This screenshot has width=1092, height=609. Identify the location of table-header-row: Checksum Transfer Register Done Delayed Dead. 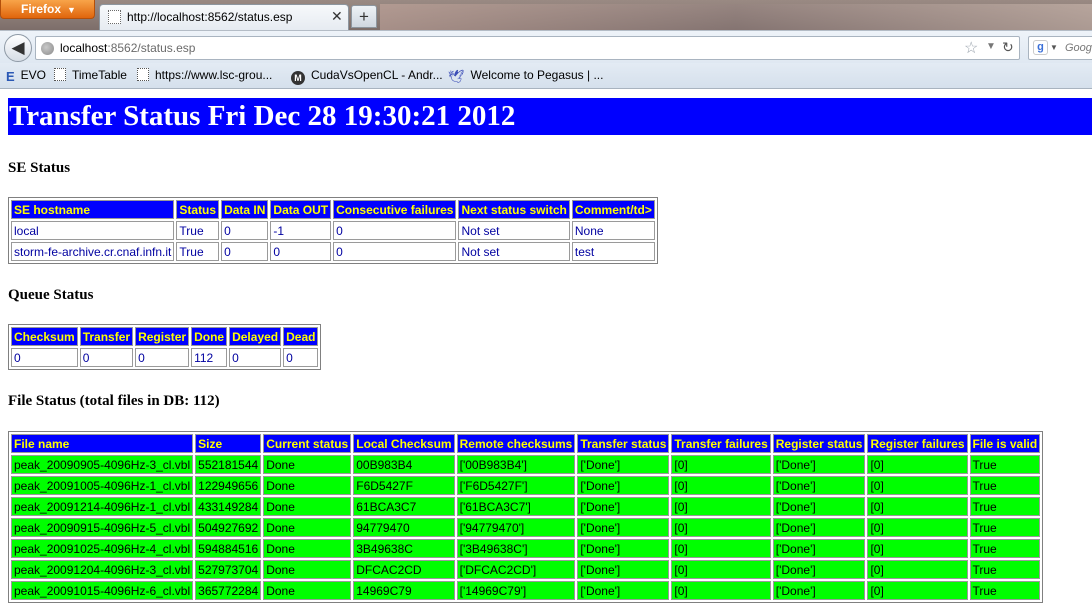
(165, 336).